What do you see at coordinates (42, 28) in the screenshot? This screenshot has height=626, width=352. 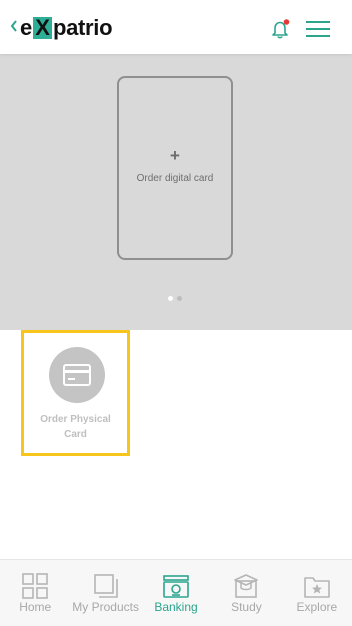 I see `logo-boxed-letter: X` at bounding box center [42, 28].